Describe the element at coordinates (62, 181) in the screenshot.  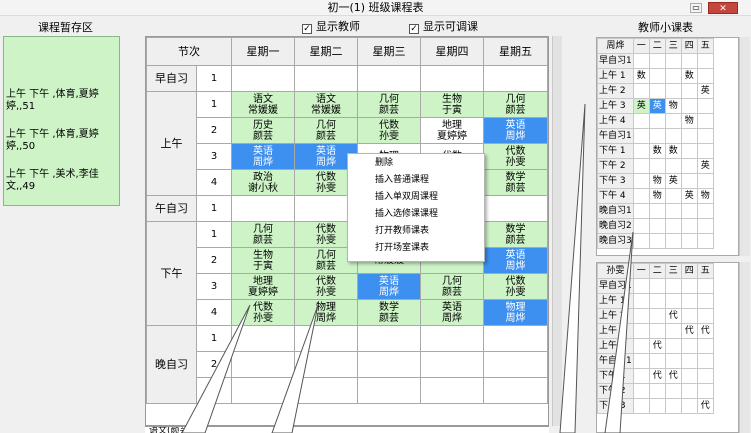
I see `pool-item: 上午 下午 ,美术,李佳文,,49` at that location.